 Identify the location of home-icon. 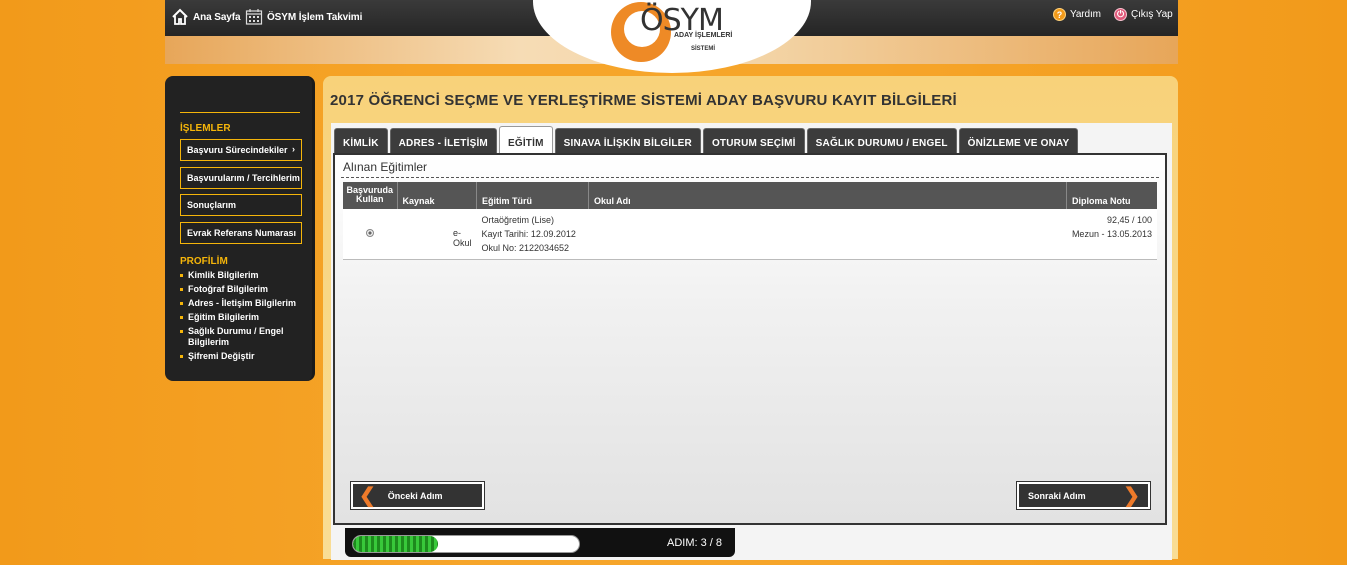
(180, 16).